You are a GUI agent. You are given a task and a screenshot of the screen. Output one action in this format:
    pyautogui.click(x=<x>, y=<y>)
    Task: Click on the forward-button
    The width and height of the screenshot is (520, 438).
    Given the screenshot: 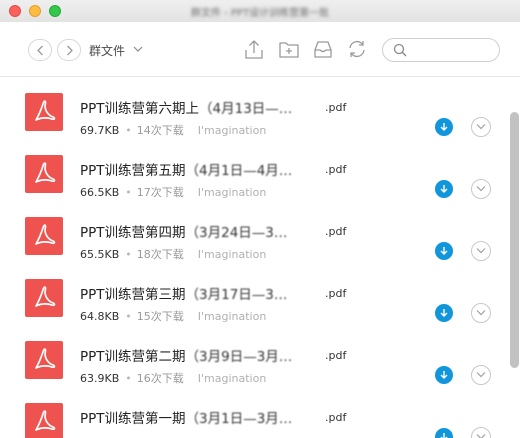 What is the action you would take?
    pyautogui.click(x=69, y=50)
    